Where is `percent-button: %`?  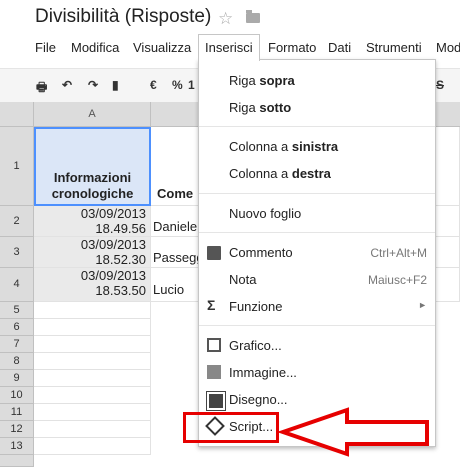
percent-button: % is located at coordinates (177, 85).